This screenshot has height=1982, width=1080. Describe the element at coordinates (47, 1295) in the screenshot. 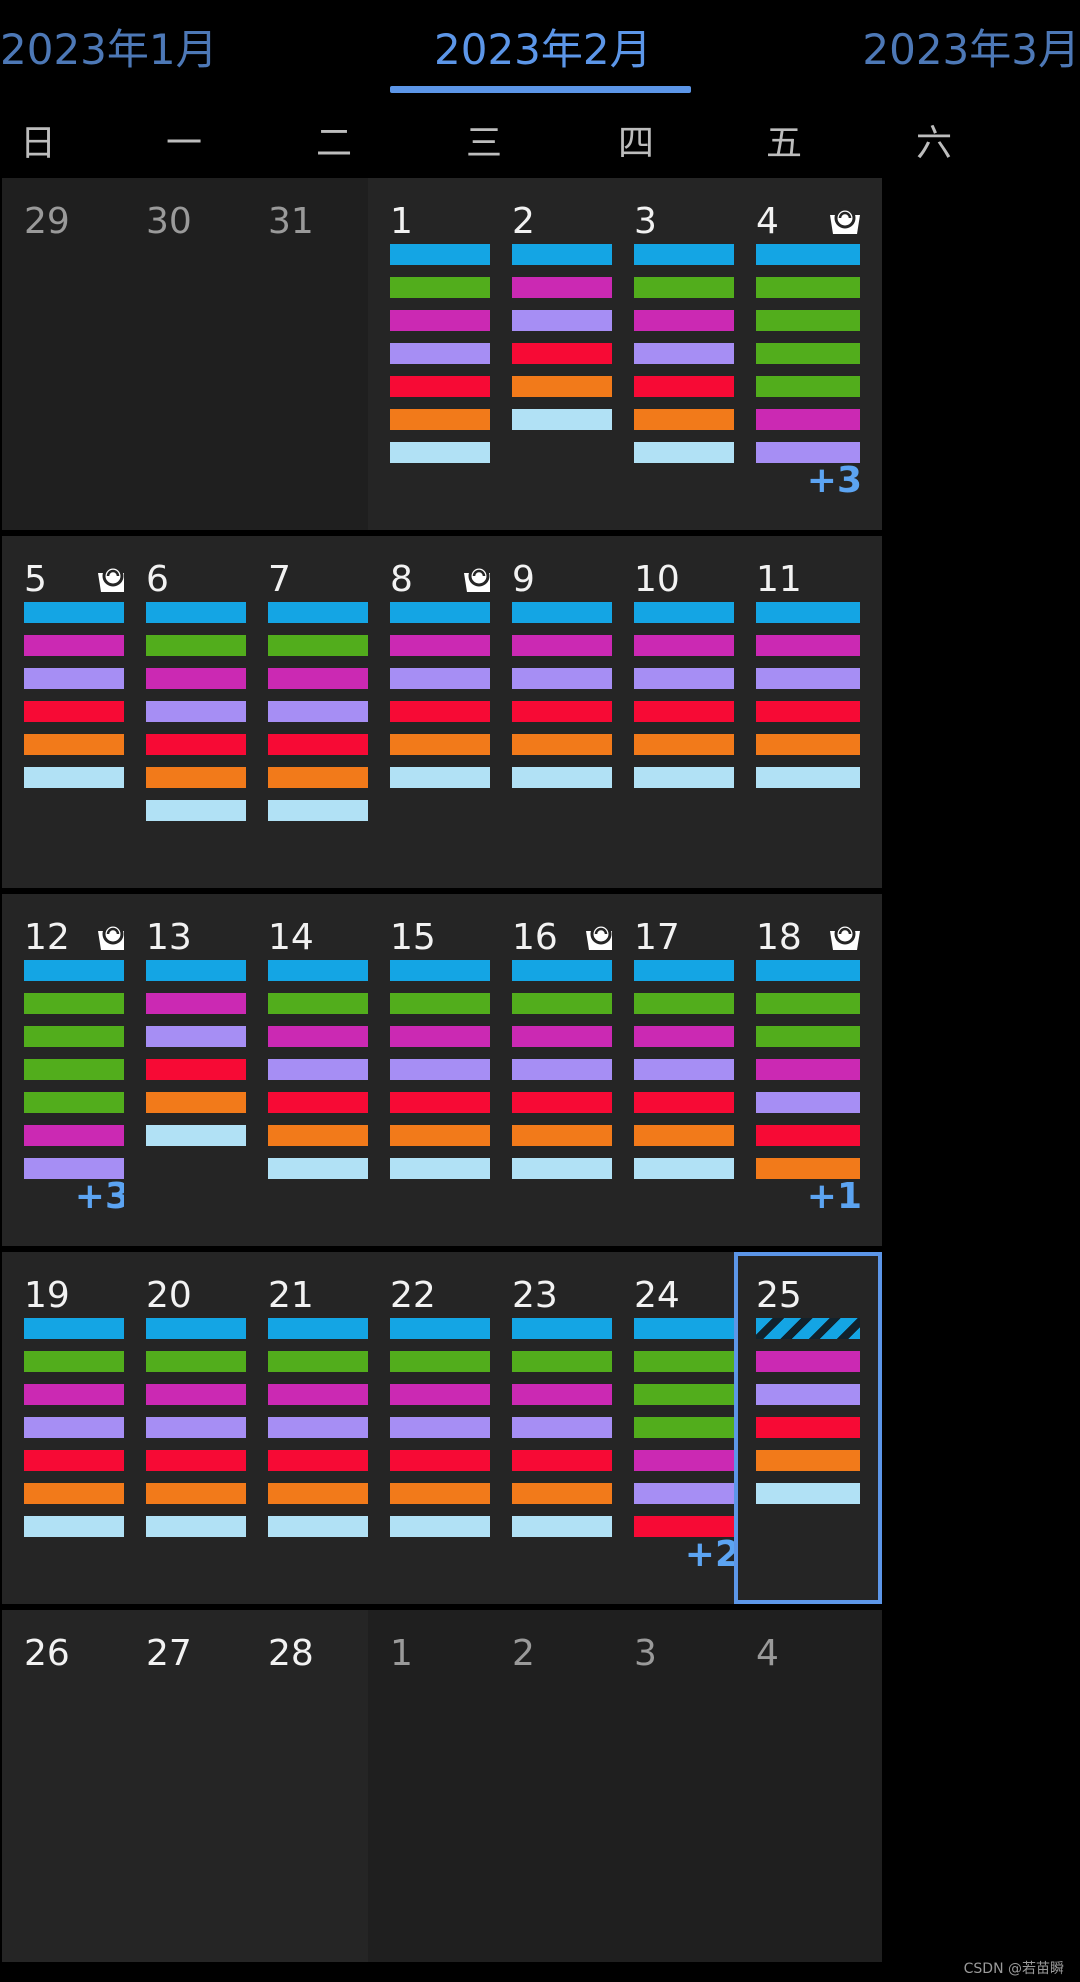

I see `day-number: 19` at that location.